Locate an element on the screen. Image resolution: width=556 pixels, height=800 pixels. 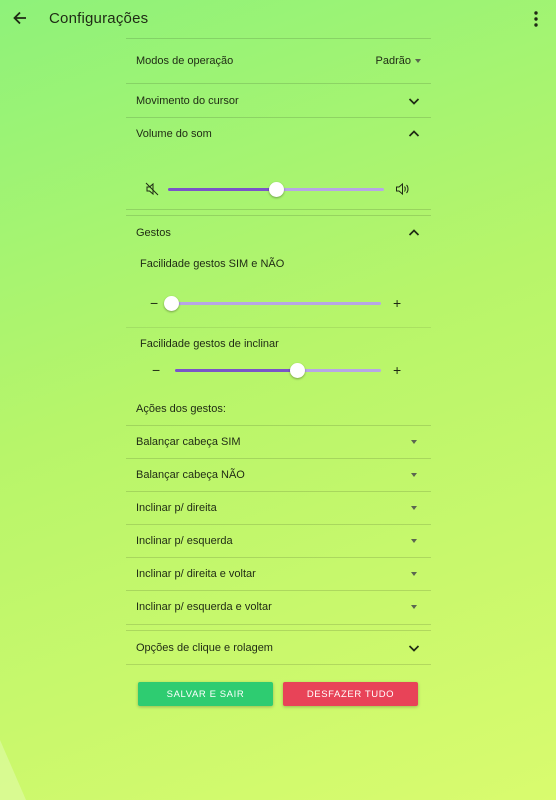
cursor-movement-section: Movimento do cursor is located at coordinates (278, 101).